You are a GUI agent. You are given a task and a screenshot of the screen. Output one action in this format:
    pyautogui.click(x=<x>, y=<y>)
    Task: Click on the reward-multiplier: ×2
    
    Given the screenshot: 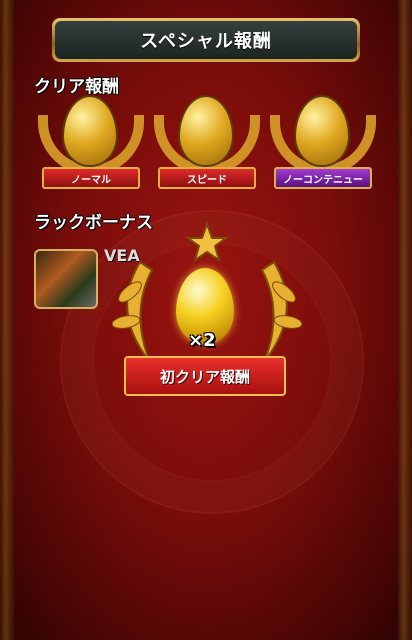 What is the action you would take?
    pyautogui.click(x=202, y=340)
    